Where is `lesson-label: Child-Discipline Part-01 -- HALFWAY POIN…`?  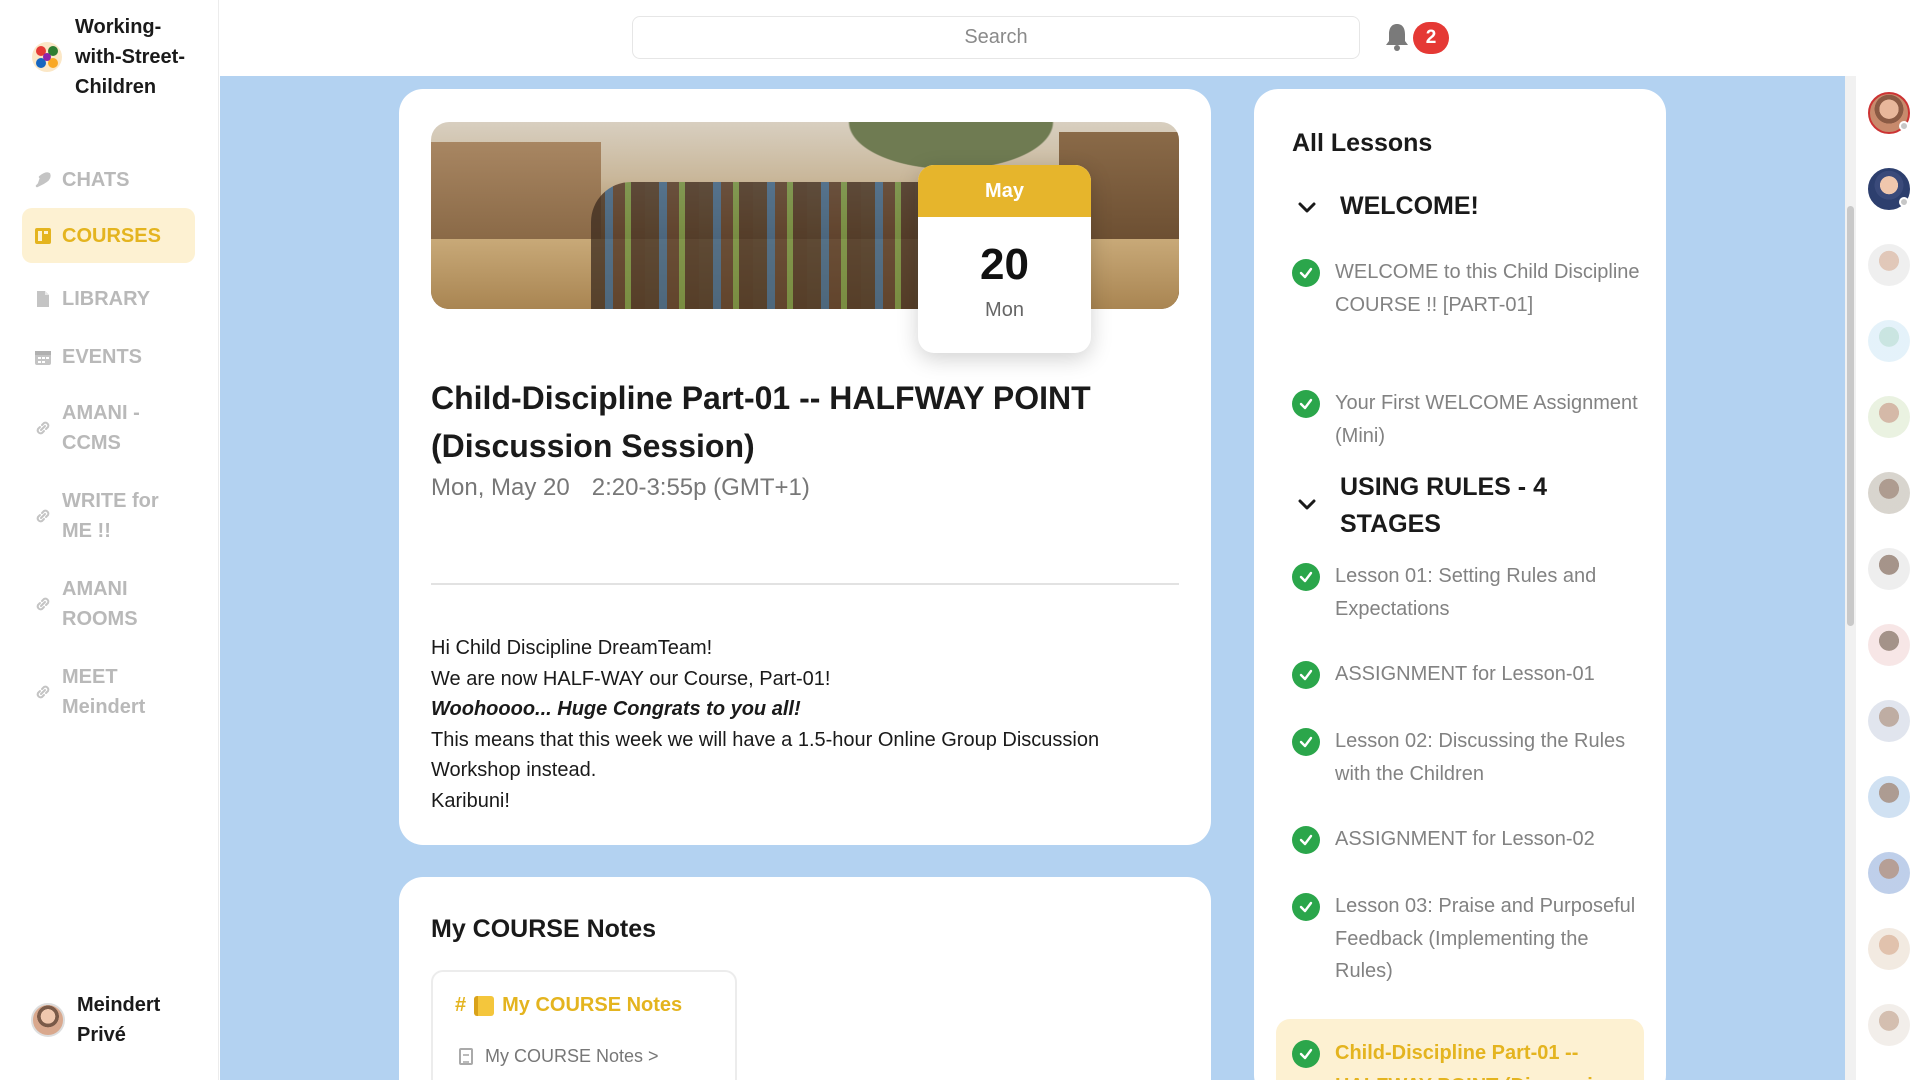
lesson-label: Child-Discipline Part-01 -- HALFWAY POIN… is located at coordinates (1476, 1061).